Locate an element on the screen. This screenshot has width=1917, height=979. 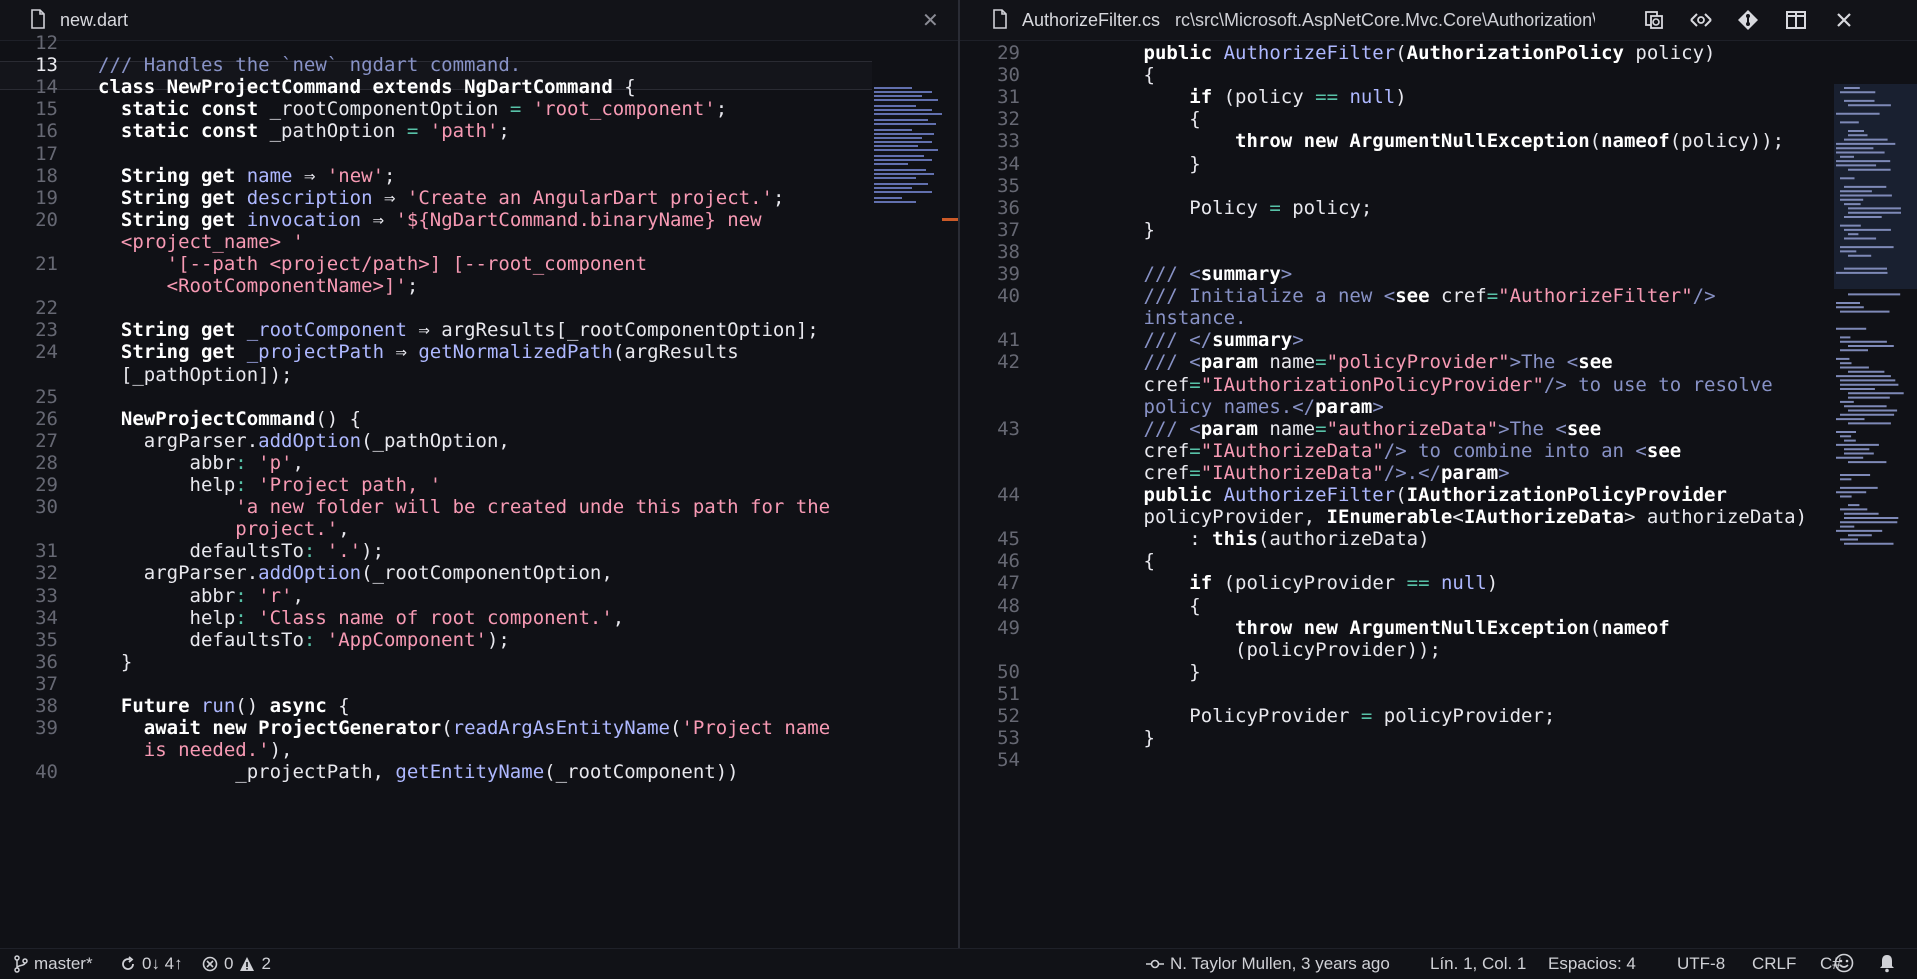
code-token: see is located at coordinates (1664, 450).